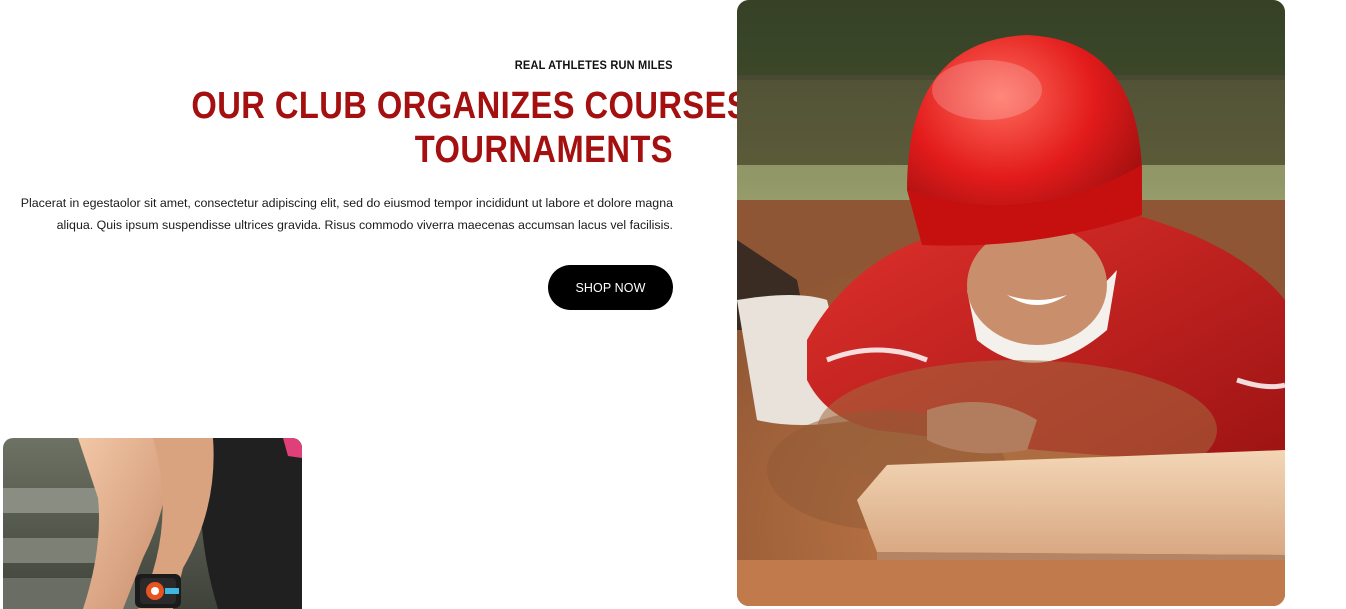 This screenshot has width=1346, height=609. What do you see at coordinates (543, 150) in the screenshot?
I see `headline-line-2: TOURNAMENTS` at bounding box center [543, 150].